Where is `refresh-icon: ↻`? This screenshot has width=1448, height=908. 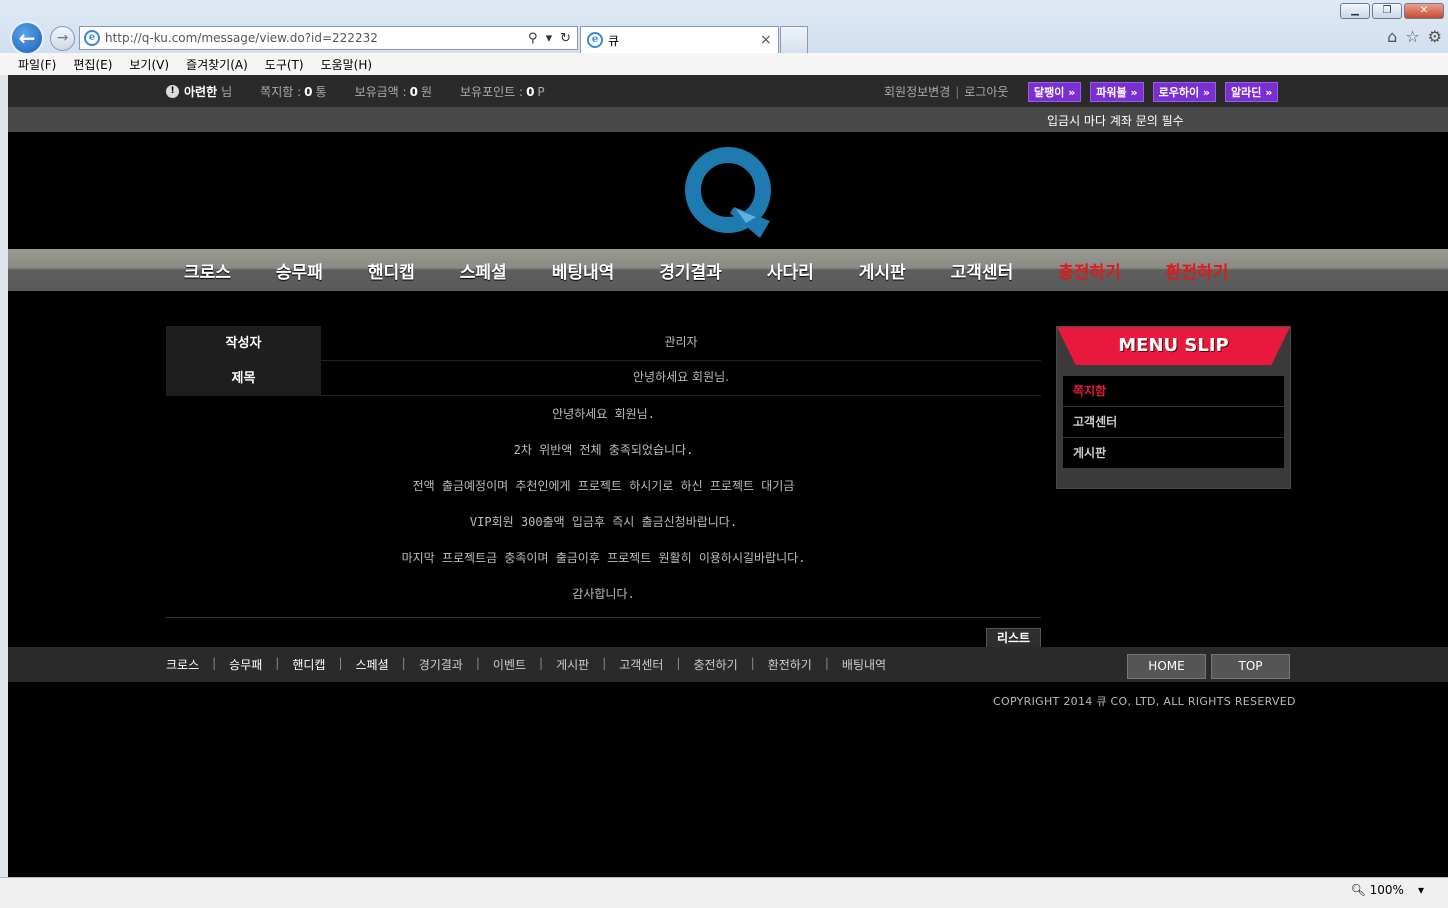
refresh-icon: ↻ is located at coordinates (565, 38).